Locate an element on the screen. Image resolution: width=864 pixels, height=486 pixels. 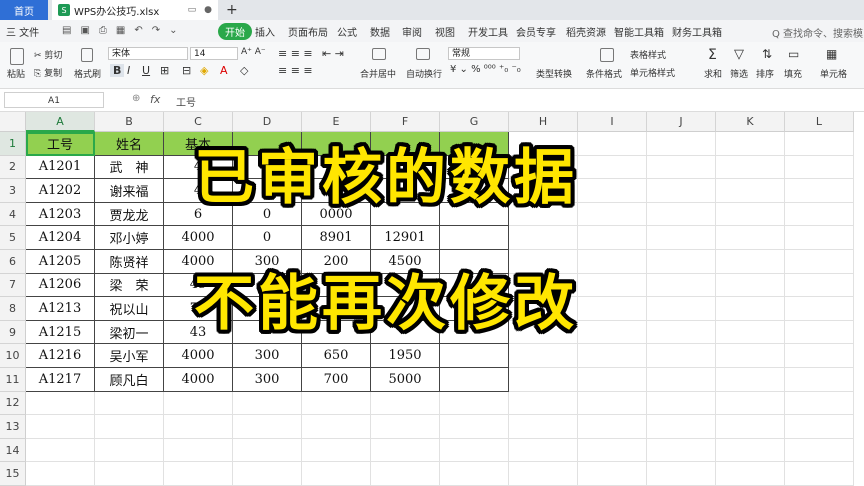
table-cell: 梁 荣 is located at coordinates (129, 285).